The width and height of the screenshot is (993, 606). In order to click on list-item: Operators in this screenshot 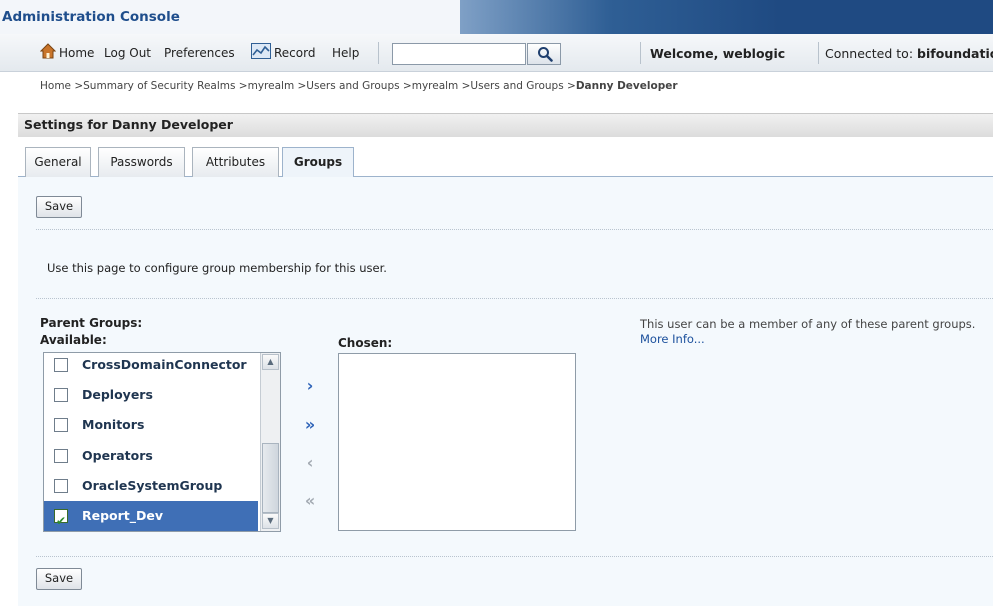, I will do `click(151, 456)`.